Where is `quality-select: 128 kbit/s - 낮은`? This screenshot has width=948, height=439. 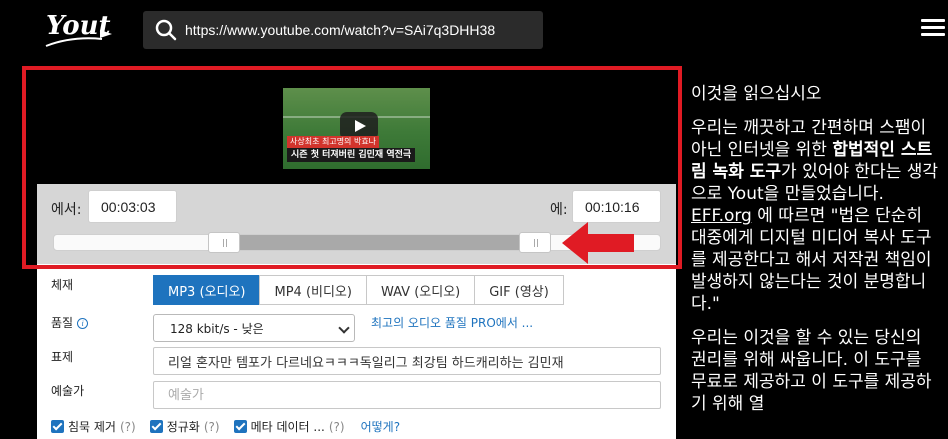 quality-select: 128 kbit/s - 낮은 is located at coordinates (254, 328).